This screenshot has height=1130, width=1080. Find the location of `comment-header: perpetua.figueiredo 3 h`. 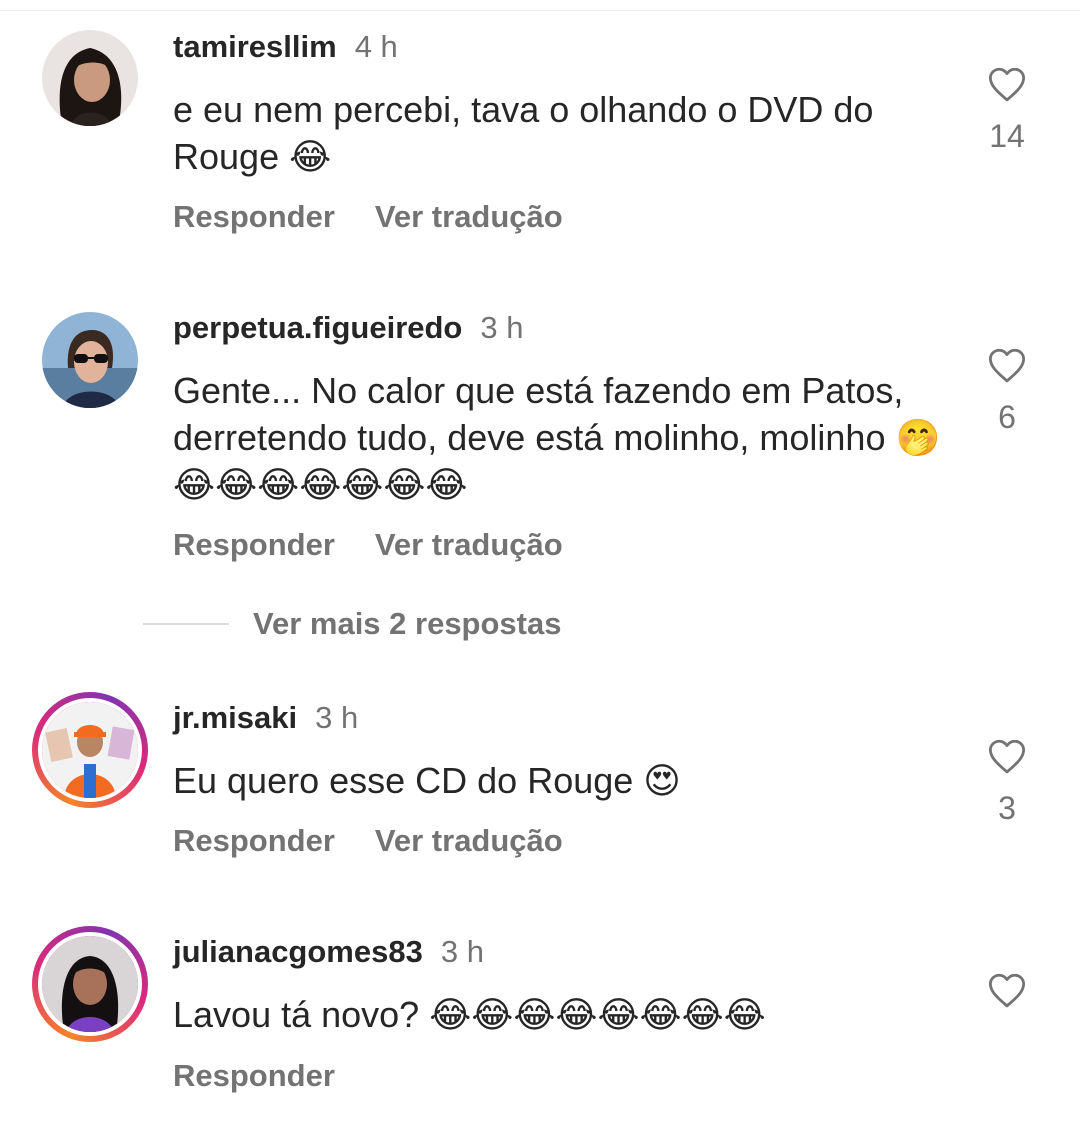

comment-header: perpetua.figueiredo 3 h is located at coordinates (348, 328).